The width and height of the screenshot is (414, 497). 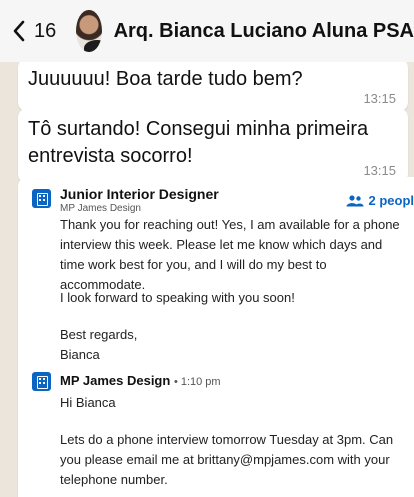 I want to click on back-button: 16, so click(x=34, y=31).